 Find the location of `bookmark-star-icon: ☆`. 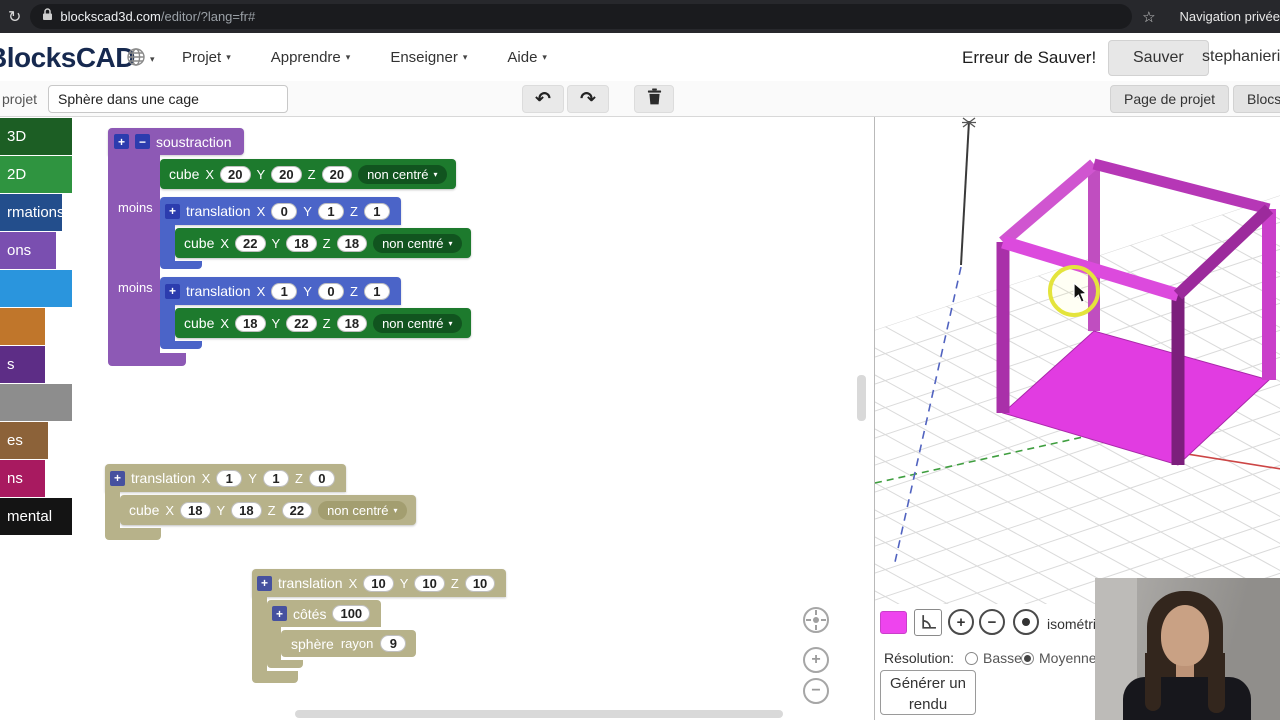

bookmark-star-icon: ☆ is located at coordinates (1148, 17).